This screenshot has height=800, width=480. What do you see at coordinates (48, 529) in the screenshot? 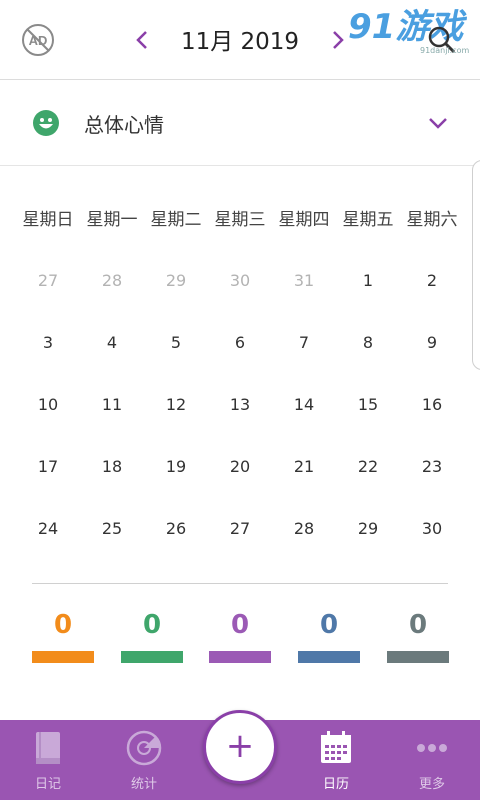
I see `calendar-day: 24` at bounding box center [48, 529].